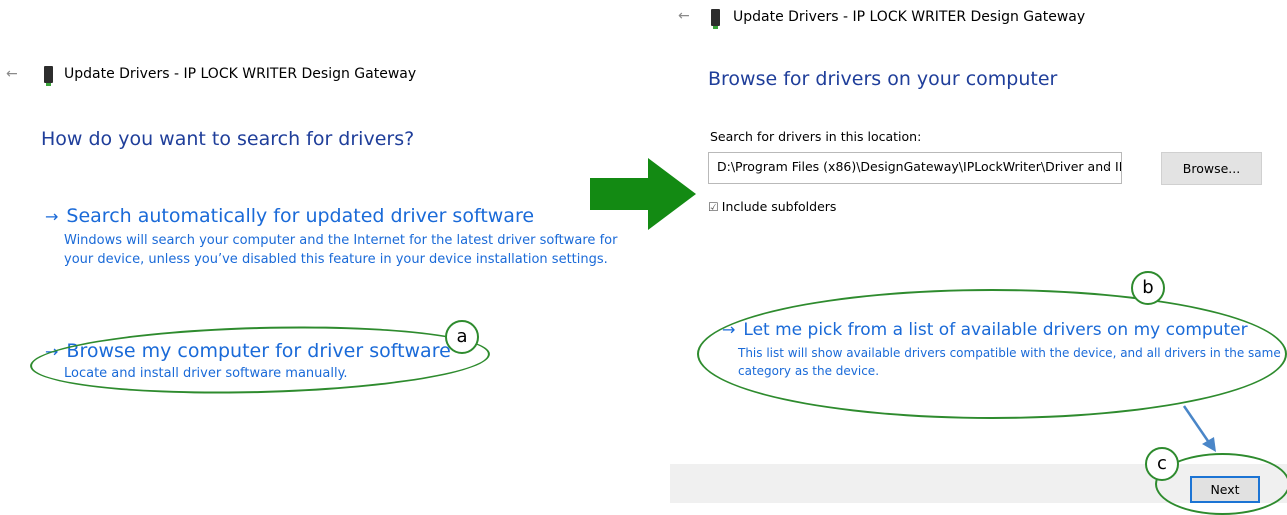  What do you see at coordinates (713, 207) in the screenshot?
I see `checkbox-checked-icon: ☑` at bounding box center [713, 207].